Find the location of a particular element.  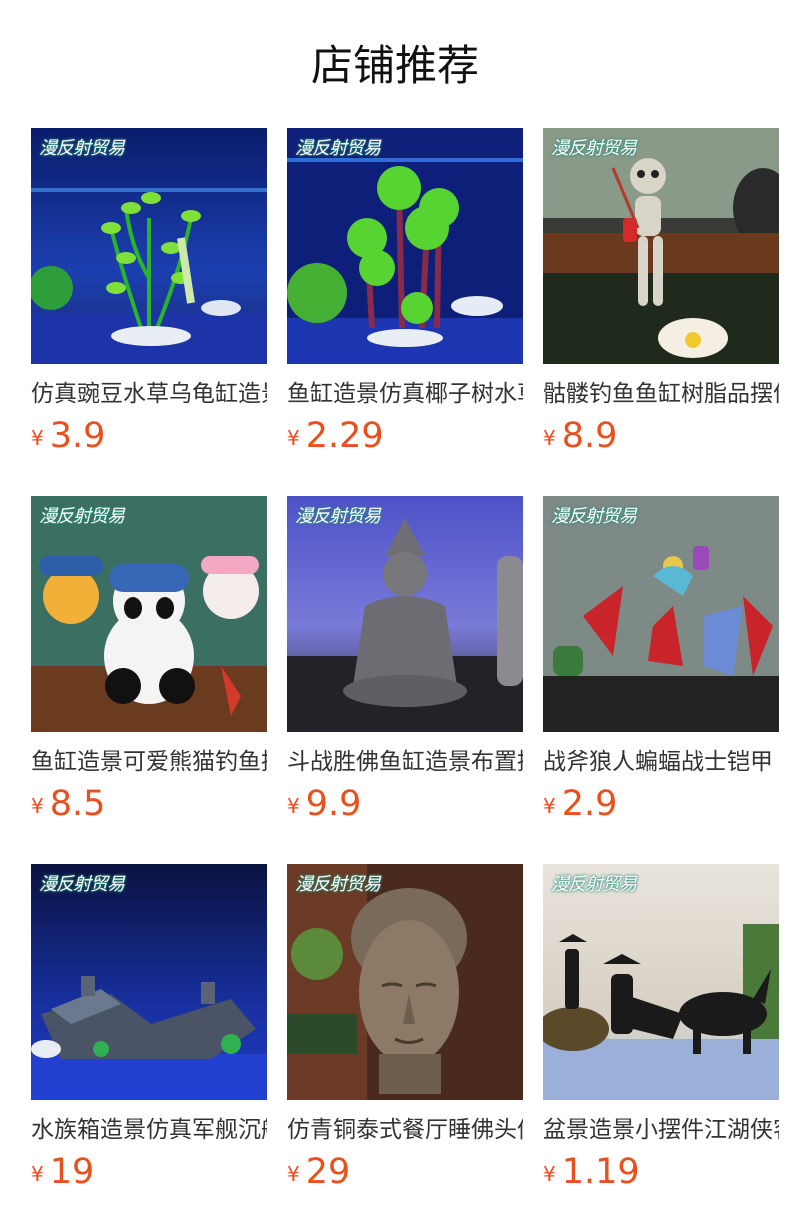

price-value: 2.29 is located at coordinates (344, 436).